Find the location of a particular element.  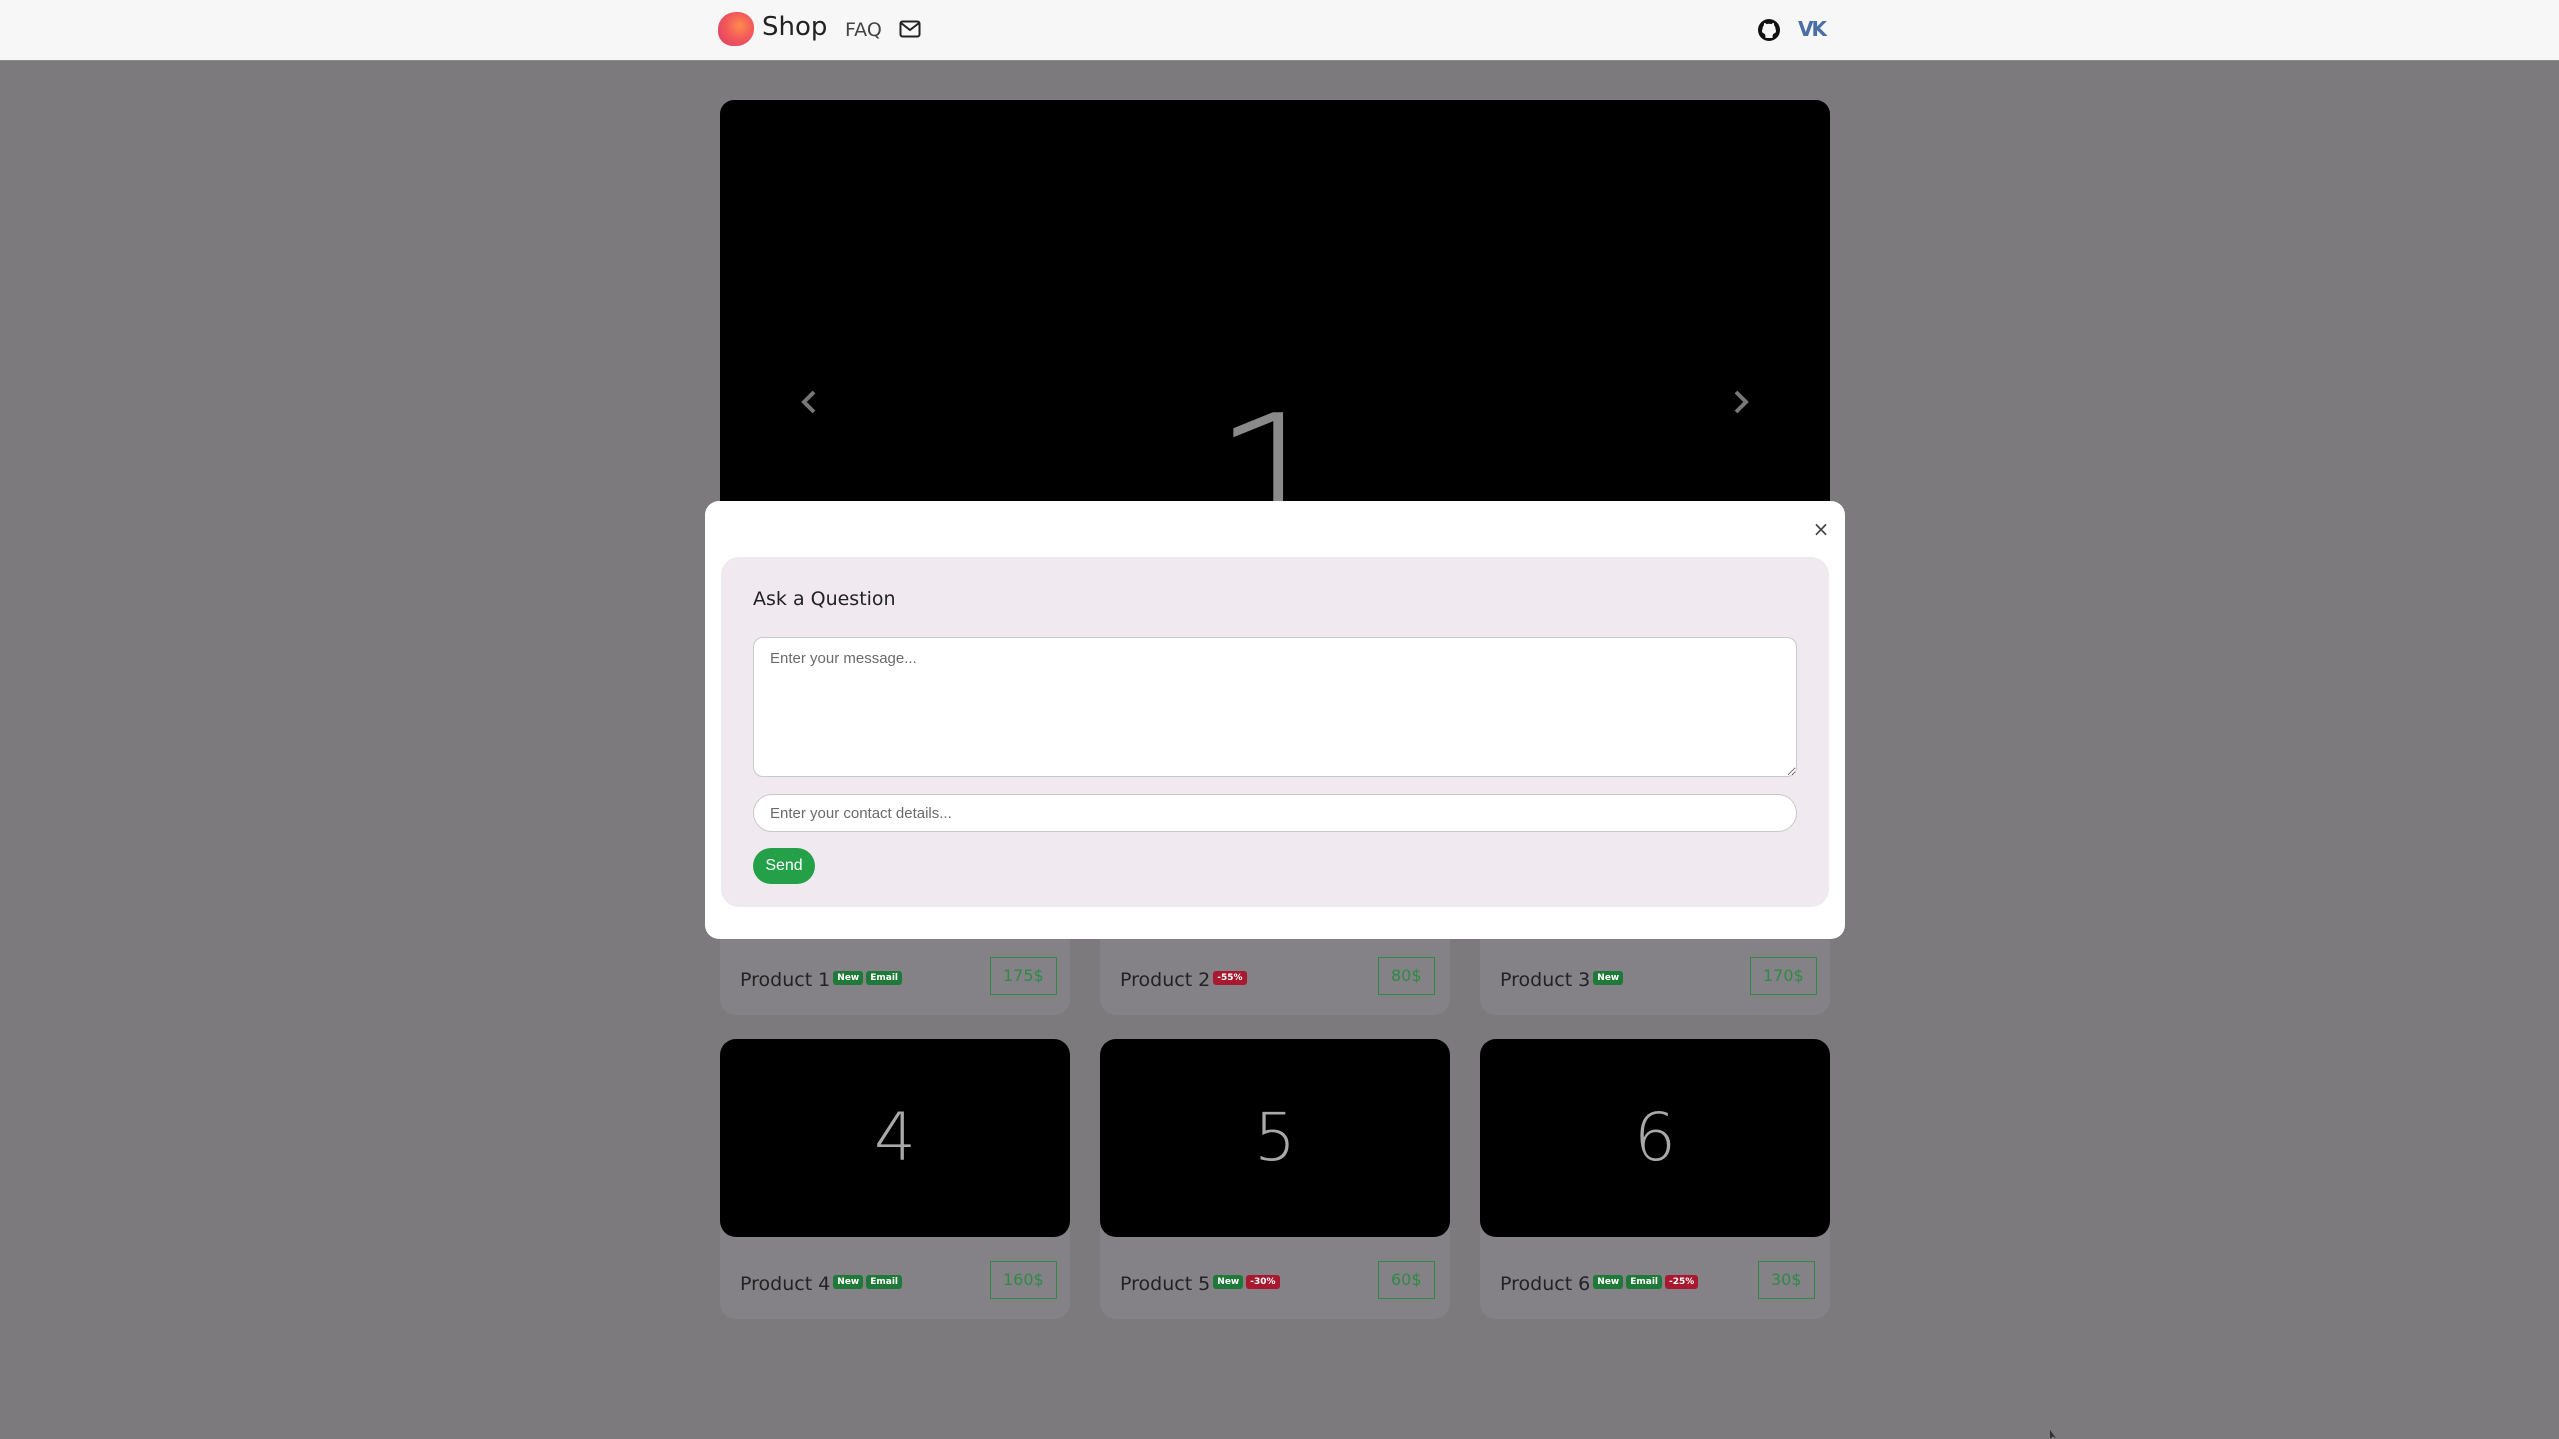

ask-question-modal: × Ask a Question Send is located at coordinates (1275, 720).